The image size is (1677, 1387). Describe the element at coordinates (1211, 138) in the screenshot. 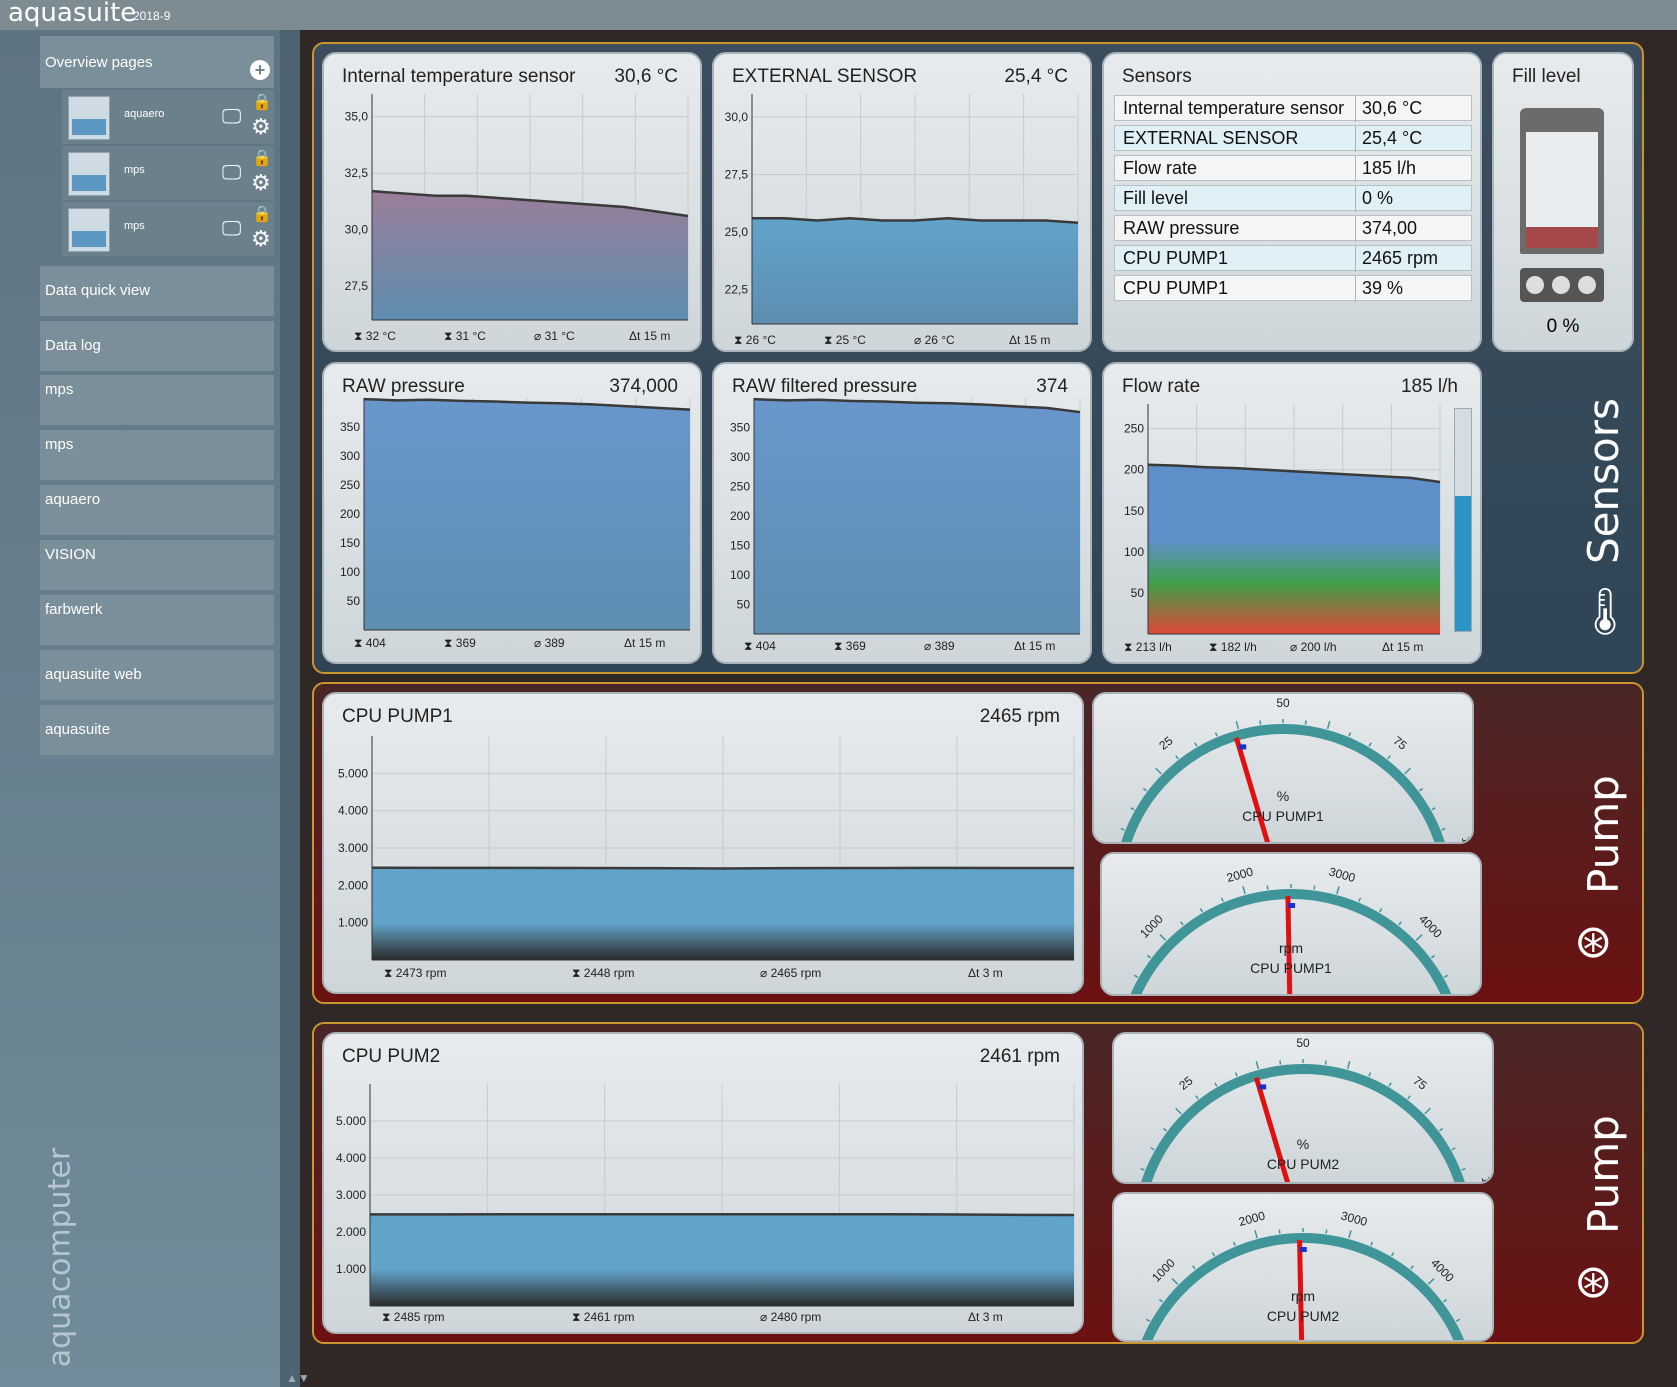

I see `sensor-name: EXTERNAL SENSOR` at that location.